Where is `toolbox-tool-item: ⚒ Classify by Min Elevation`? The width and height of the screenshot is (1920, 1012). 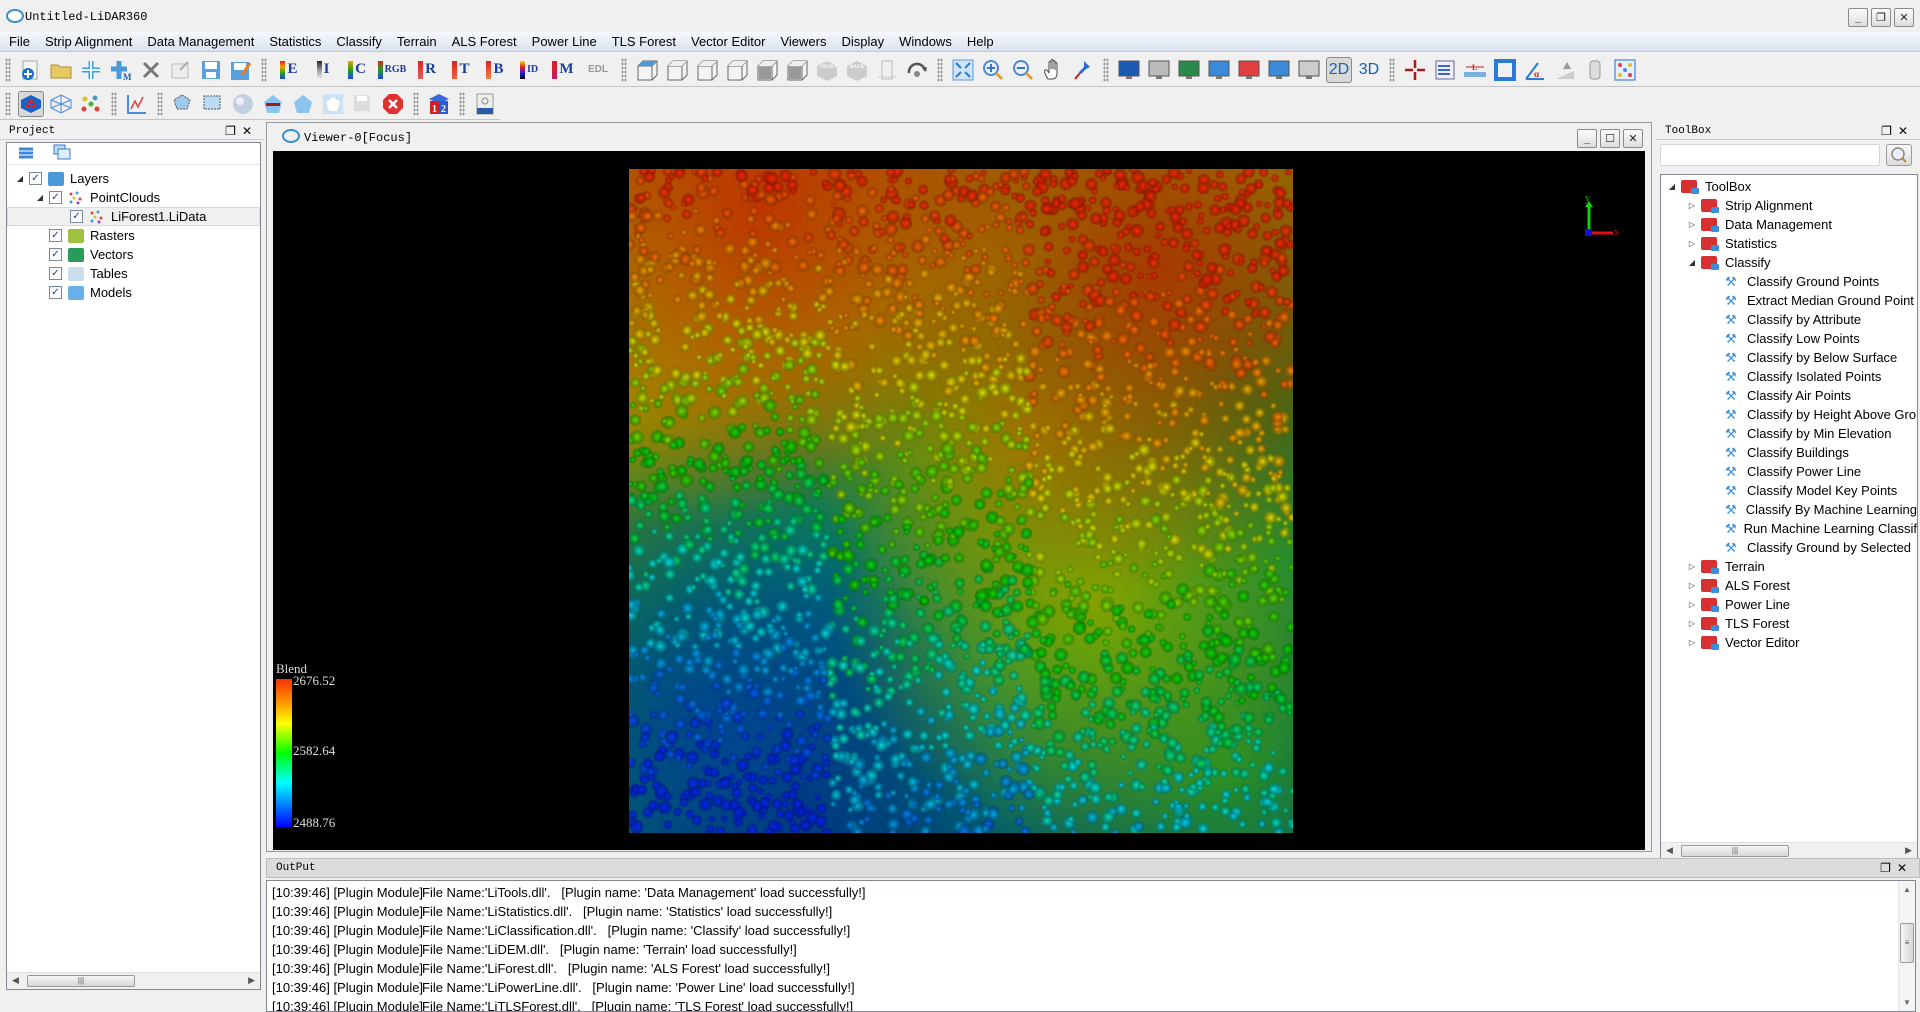 toolbox-tool-item: ⚒ Classify by Min Elevation is located at coordinates (1792, 433).